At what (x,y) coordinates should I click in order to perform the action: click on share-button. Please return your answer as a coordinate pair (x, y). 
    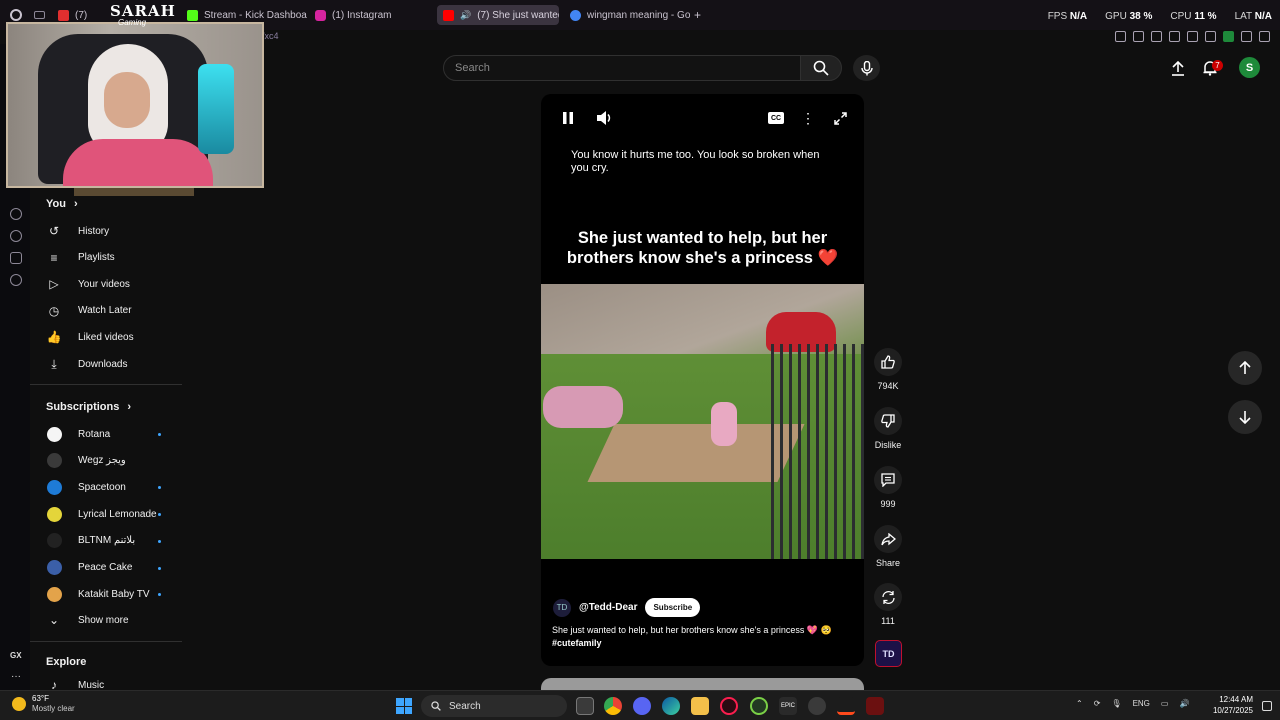
    Looking at the image, I should click on (888, 539).